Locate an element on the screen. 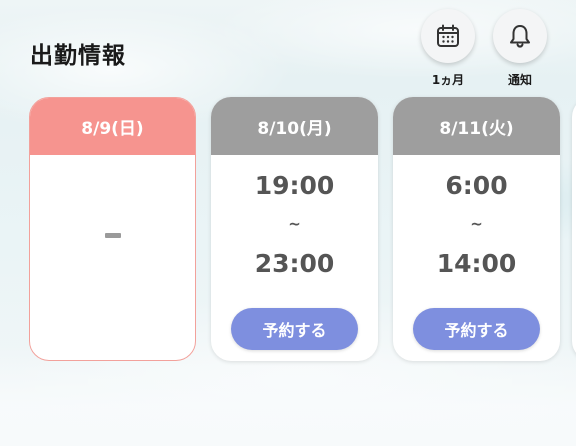 The width and height of the screenshot is (576, 446). calendar-button is located at coordinates (448, 36).